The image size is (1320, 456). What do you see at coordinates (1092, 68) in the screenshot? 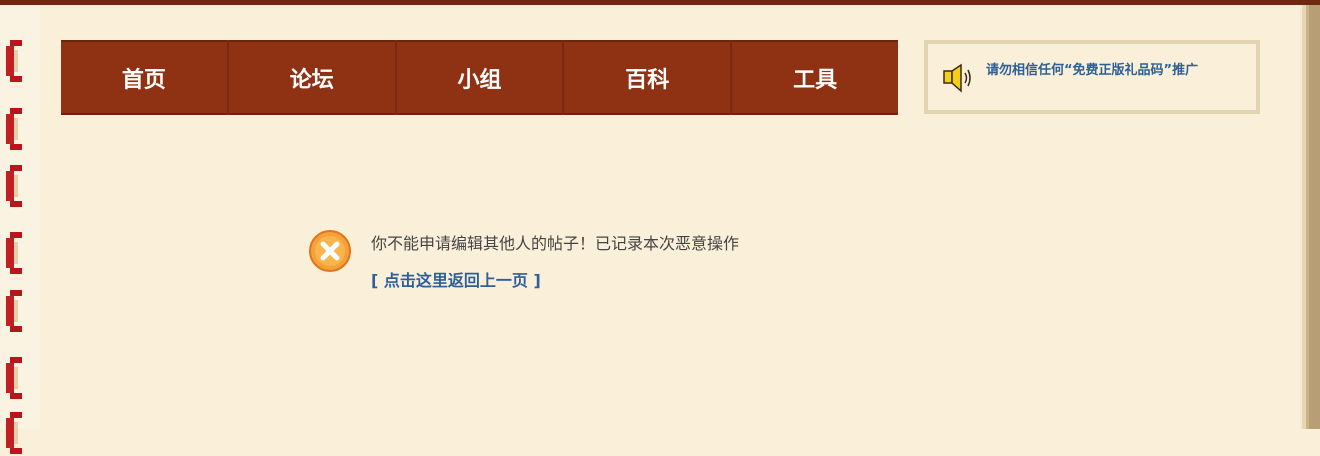
I see `announcement-text: 请勿相信任何“免费正版礼品码”推广` at bounding box center [1092, 68].